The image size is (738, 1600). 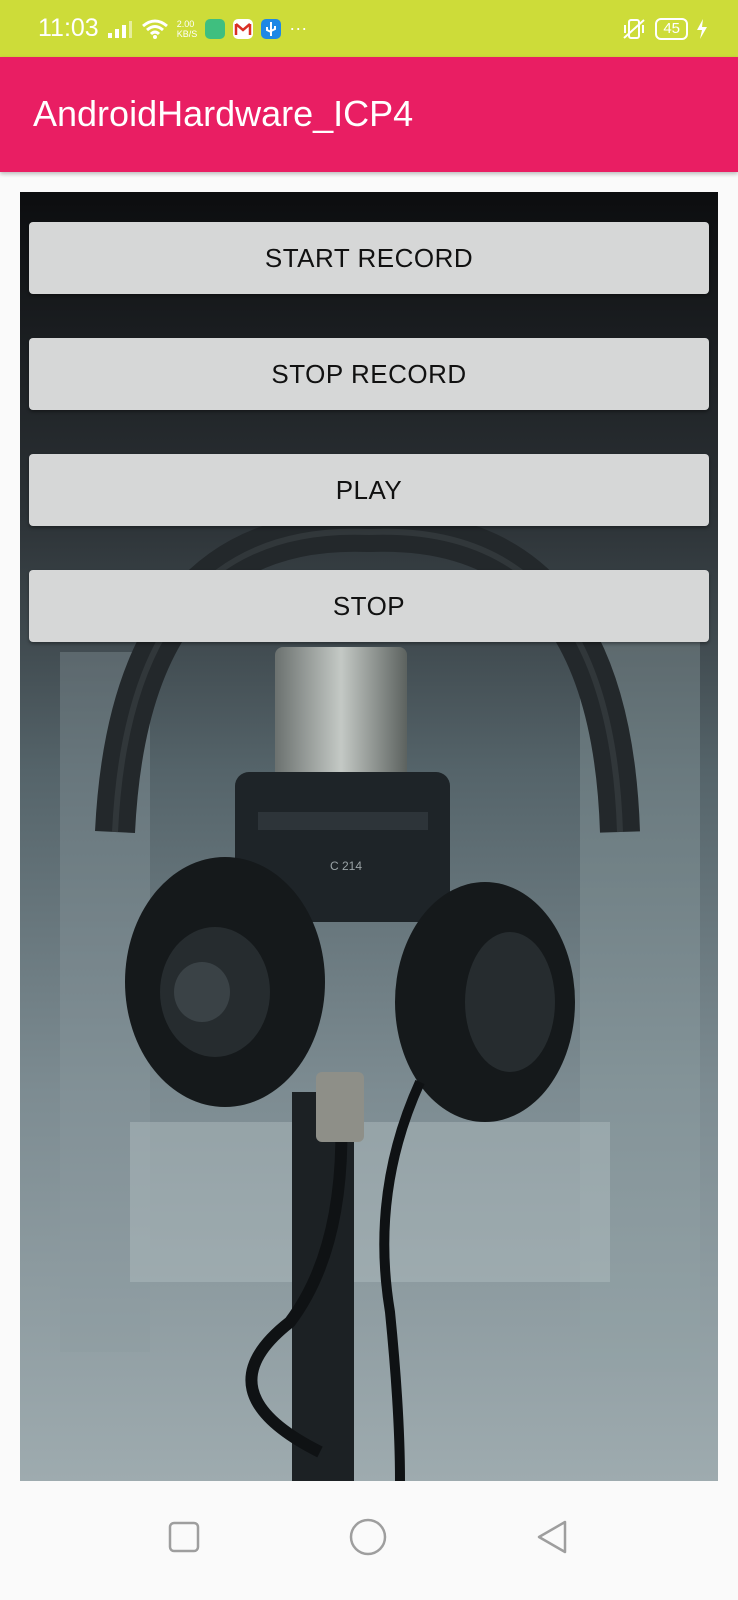 I want to click on network-speed-value: 2.00, so click(x=185, y=23).